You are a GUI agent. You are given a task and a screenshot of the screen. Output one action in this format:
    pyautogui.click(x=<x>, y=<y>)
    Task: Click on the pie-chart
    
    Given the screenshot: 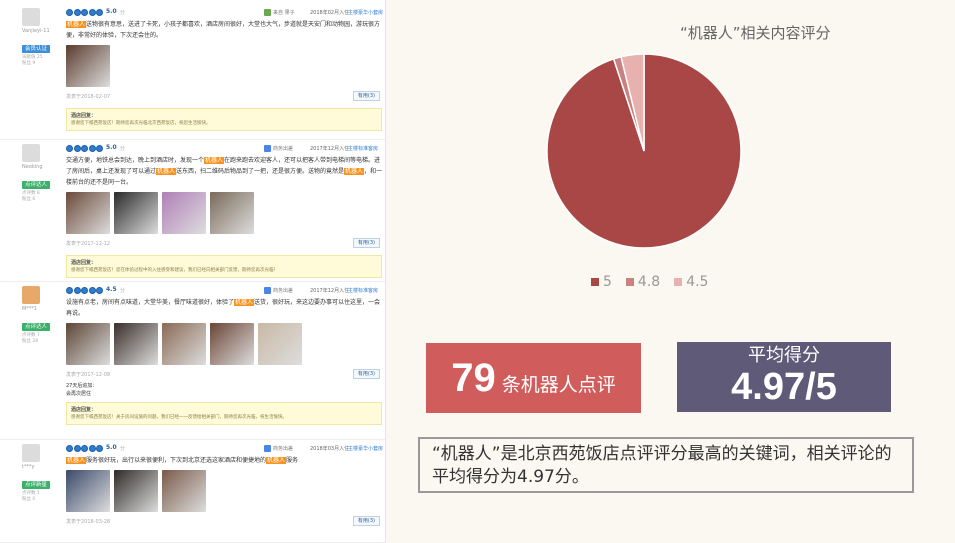 What is the action you would take?
    pyautogui.click(x=644, y=151)
    